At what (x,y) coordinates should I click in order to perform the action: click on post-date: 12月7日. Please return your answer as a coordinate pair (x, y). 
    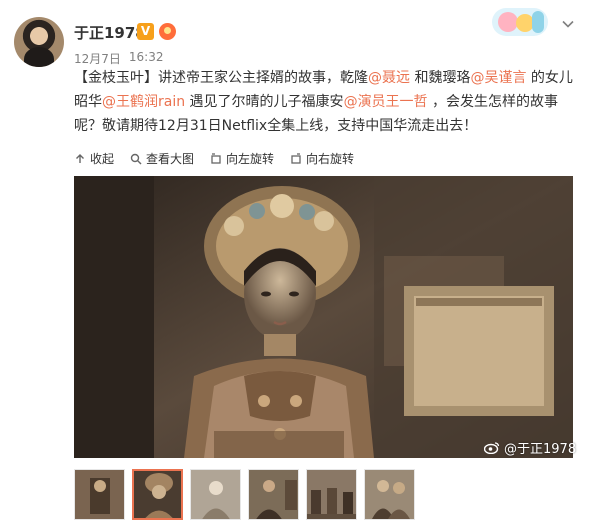
    Looking at the image, I should click on (97, 58).